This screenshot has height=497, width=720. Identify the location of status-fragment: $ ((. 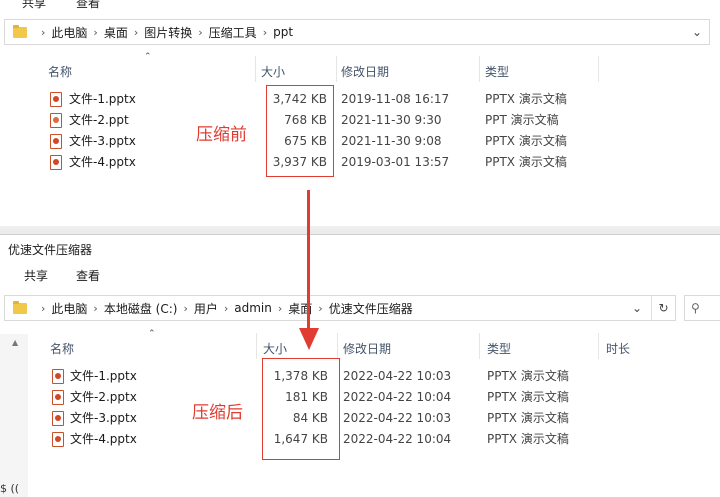
(10, 488).